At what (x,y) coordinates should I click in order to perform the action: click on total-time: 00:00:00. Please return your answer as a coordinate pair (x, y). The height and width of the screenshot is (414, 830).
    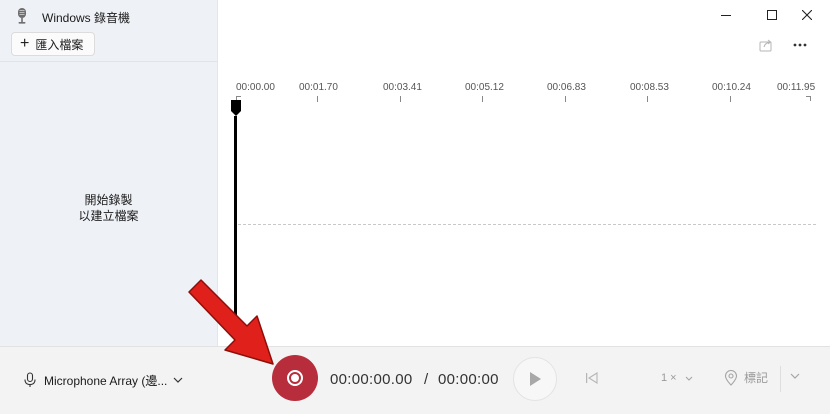
    Looking at the image, I should click on (468, 379).